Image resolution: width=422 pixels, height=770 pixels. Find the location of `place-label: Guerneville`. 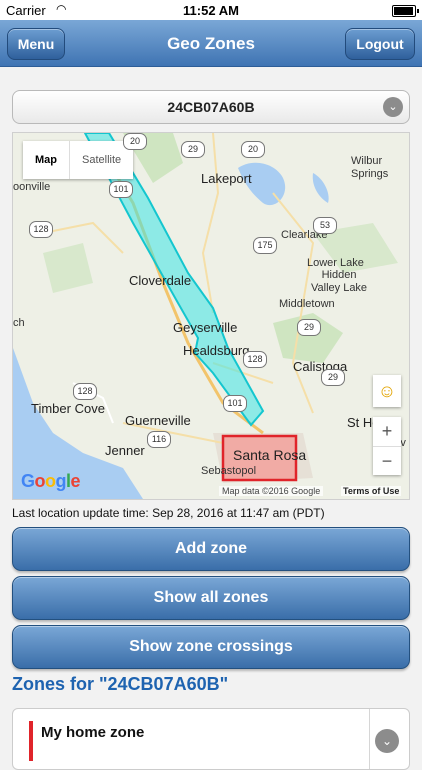

place-label: Guerneville is located at coordinates (158, 420).